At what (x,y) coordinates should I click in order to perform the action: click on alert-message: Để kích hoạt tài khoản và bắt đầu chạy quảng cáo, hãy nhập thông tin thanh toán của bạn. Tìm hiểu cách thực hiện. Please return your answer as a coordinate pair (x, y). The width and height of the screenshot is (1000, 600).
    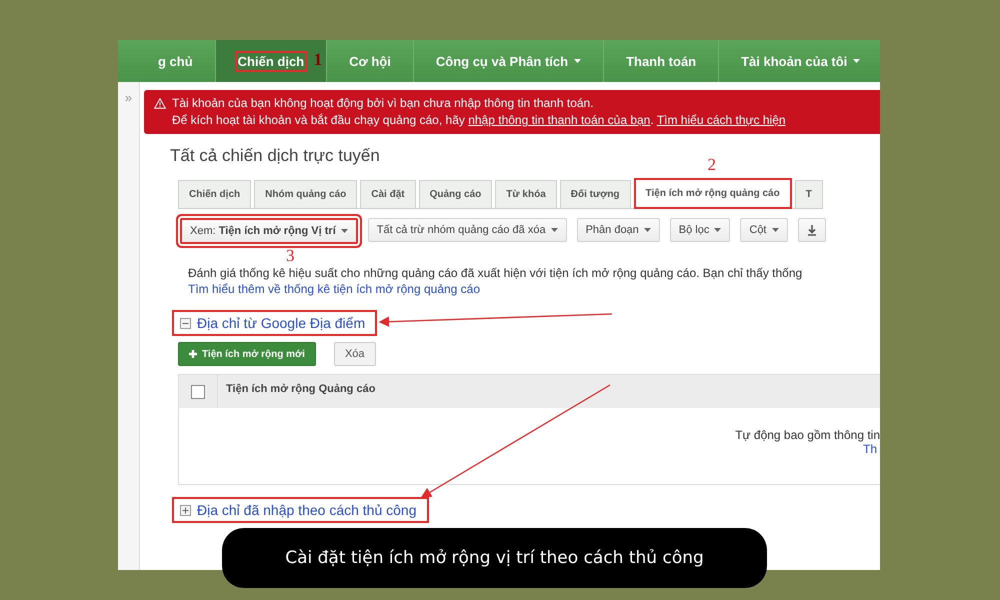
    Looking at the image, I should click on (479, 120).